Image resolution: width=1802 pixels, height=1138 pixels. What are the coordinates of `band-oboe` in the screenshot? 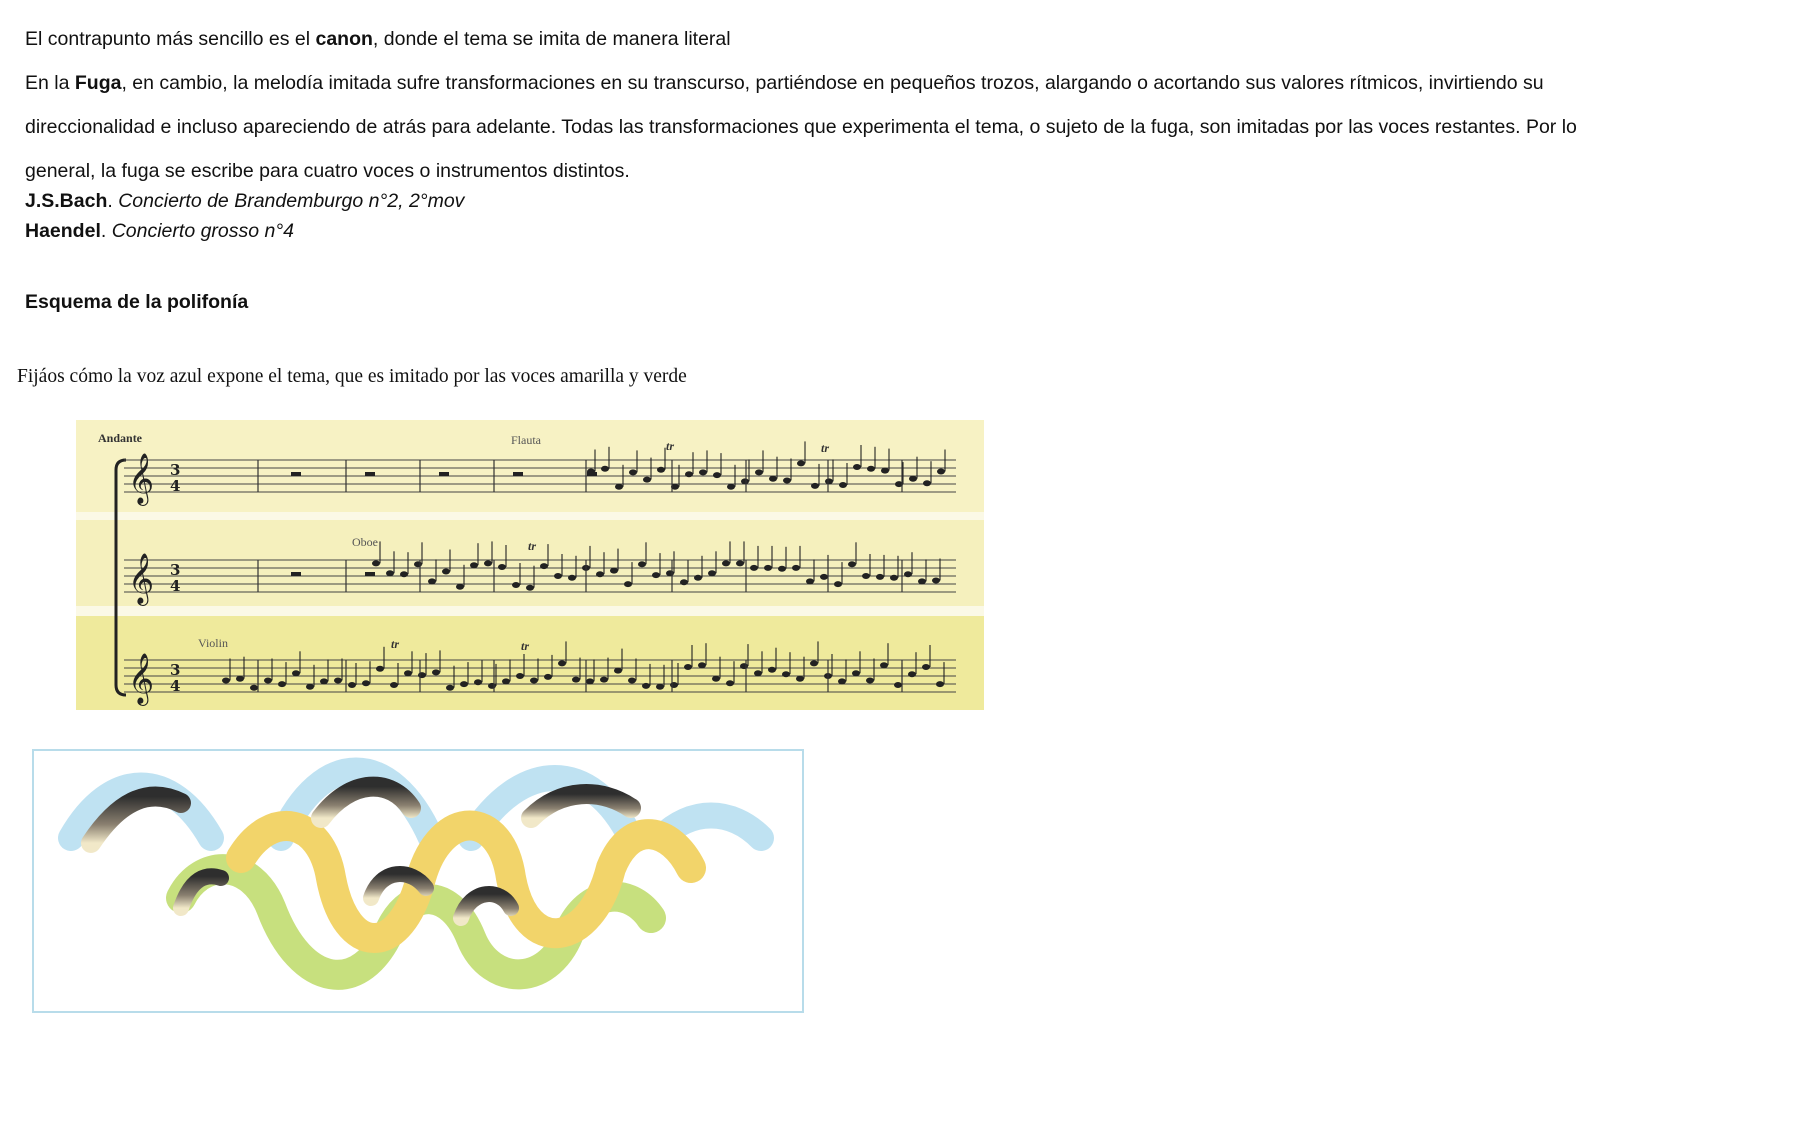 It's located at (530, 563).